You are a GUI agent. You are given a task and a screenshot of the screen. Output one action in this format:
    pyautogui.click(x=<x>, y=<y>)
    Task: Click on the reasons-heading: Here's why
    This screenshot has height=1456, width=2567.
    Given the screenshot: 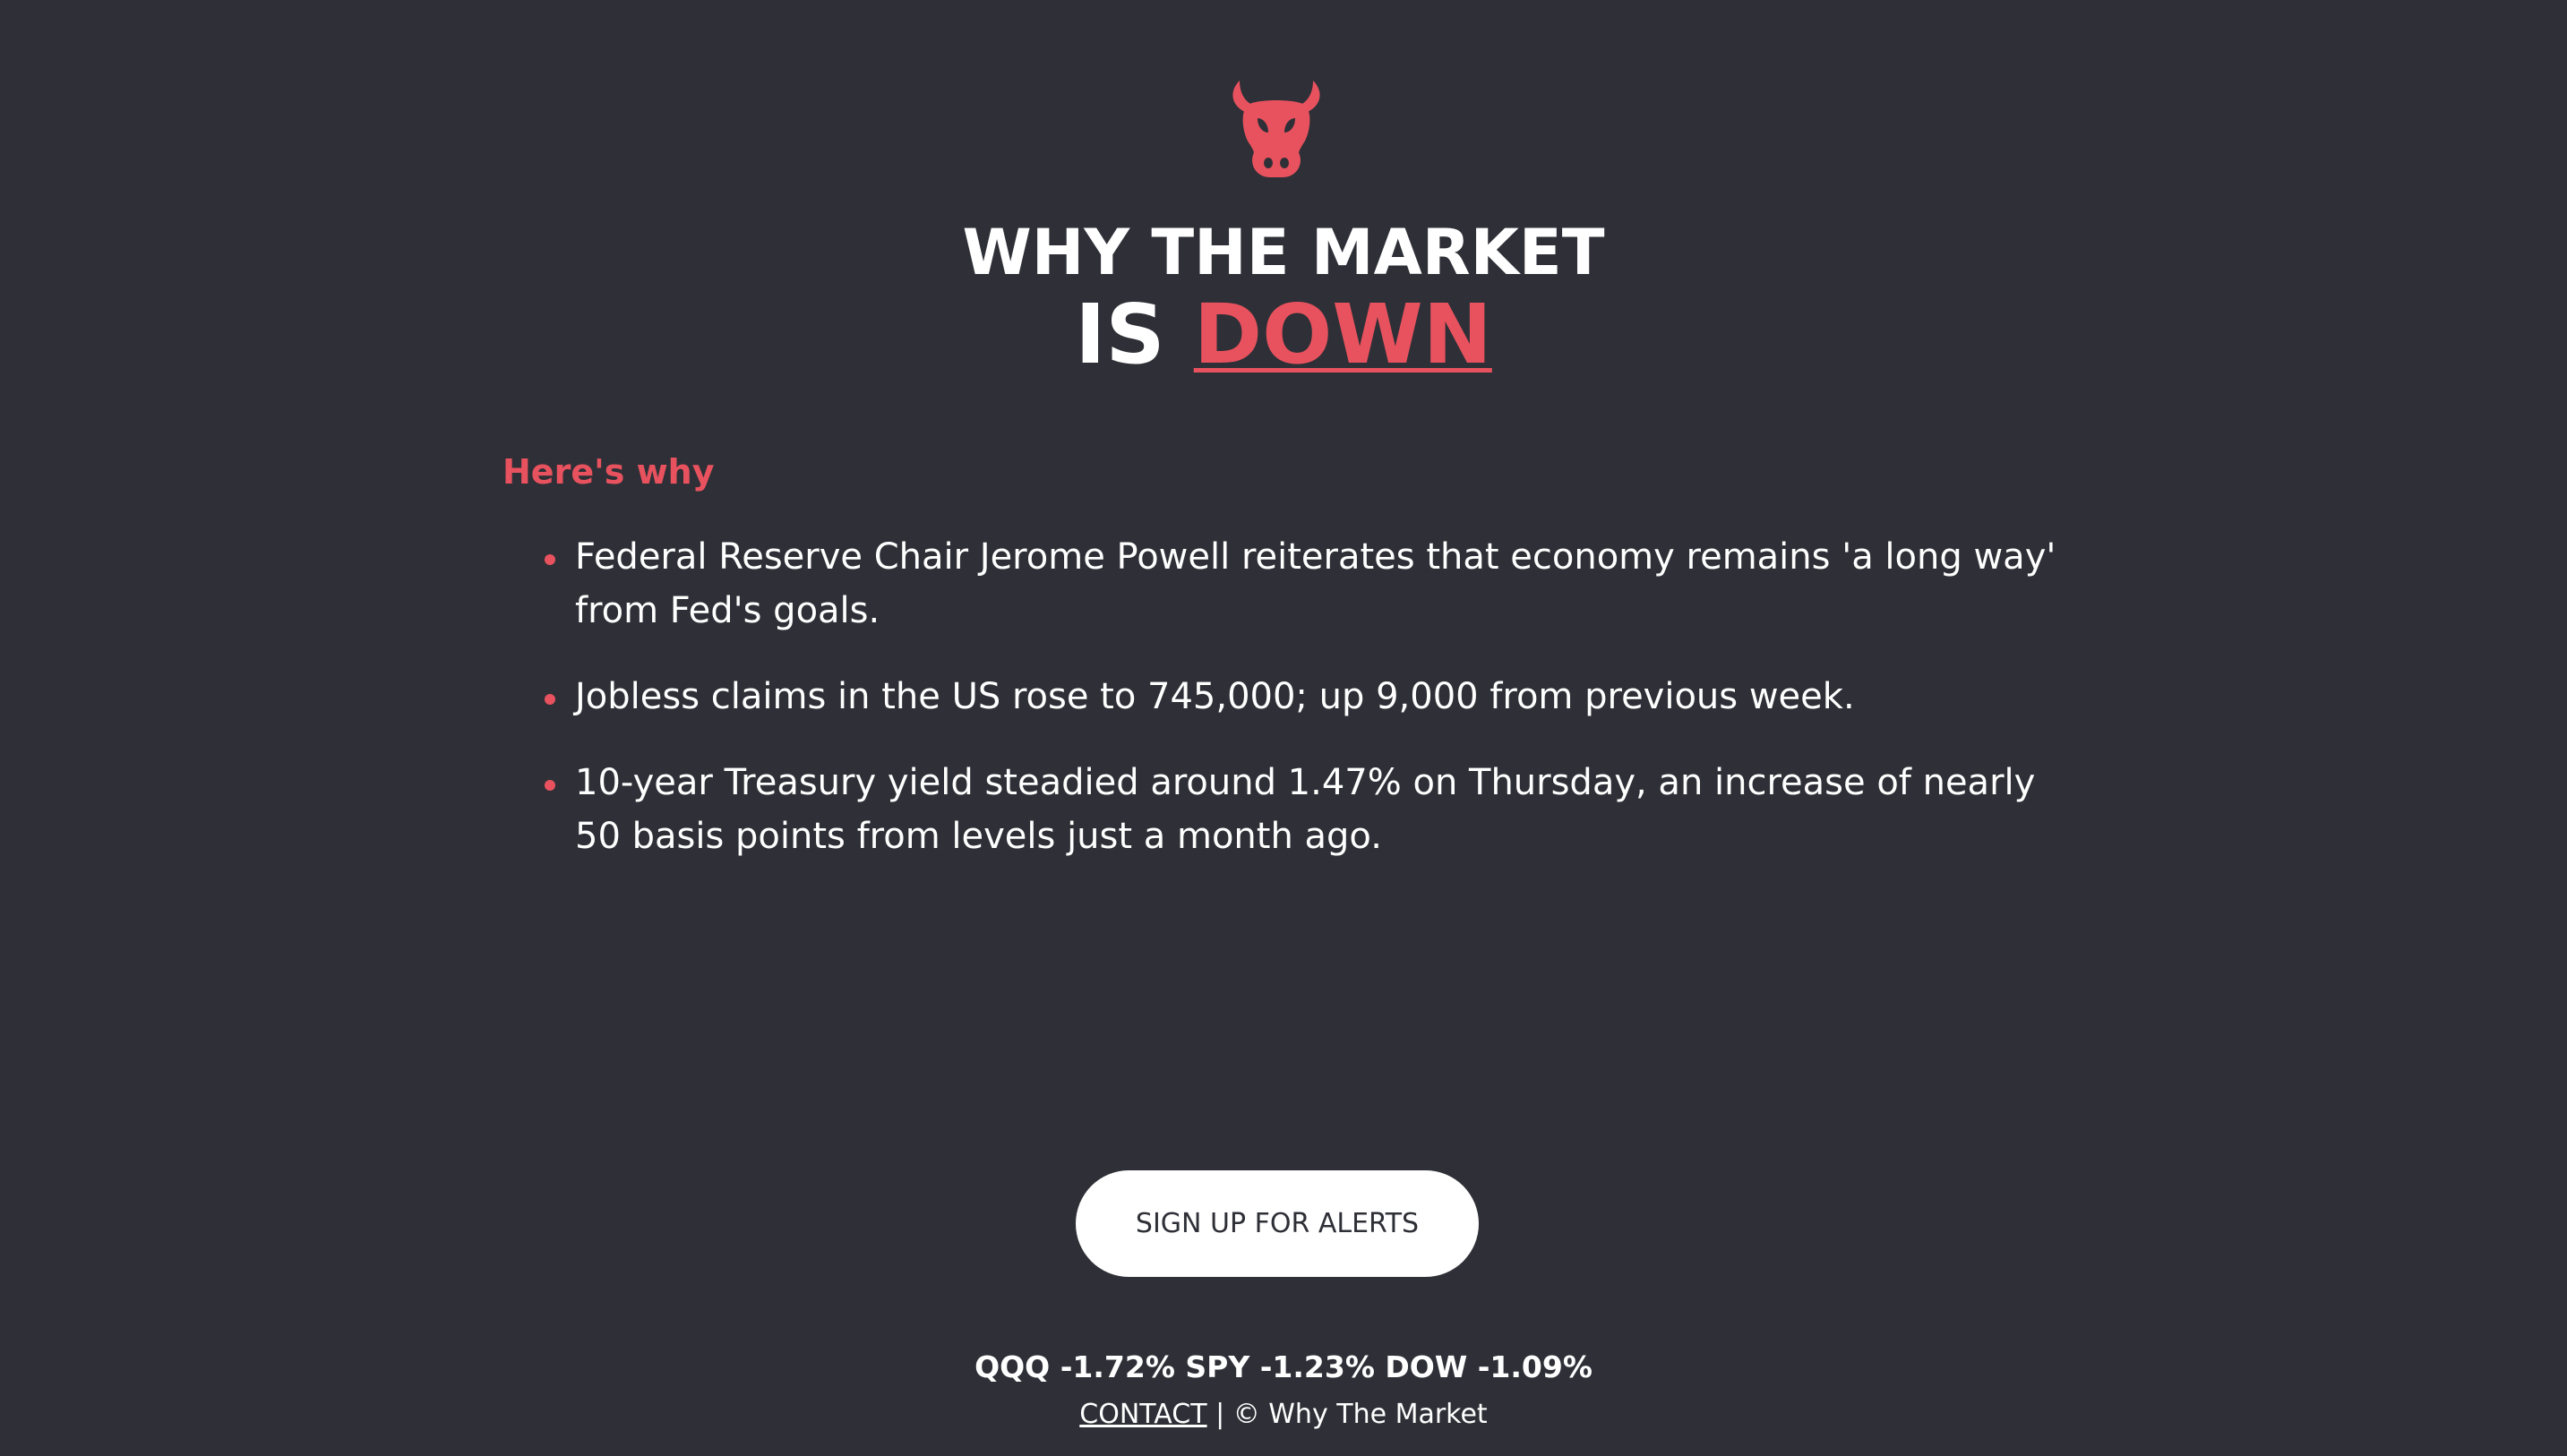 What is the action you would take?
    pyautogui.click(x=608, y=472)
    